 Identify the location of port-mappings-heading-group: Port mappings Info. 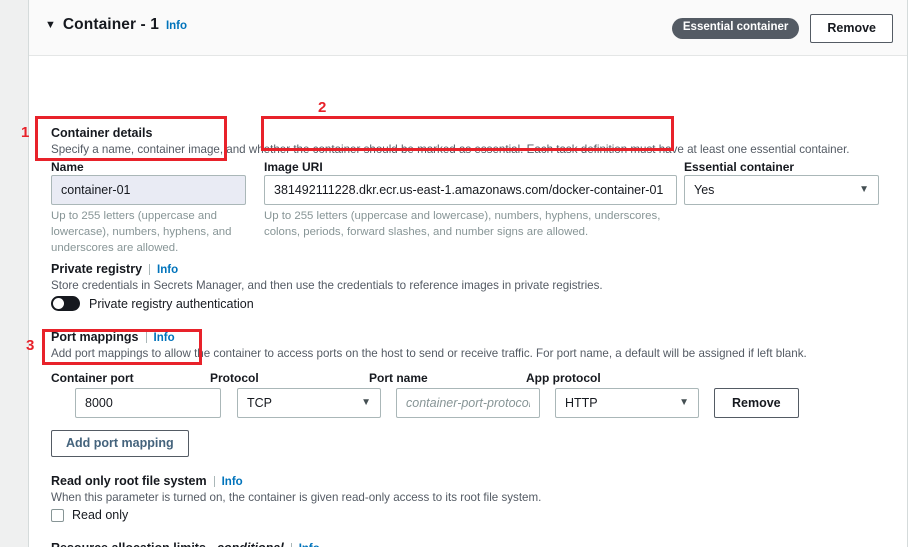
(113, 337).